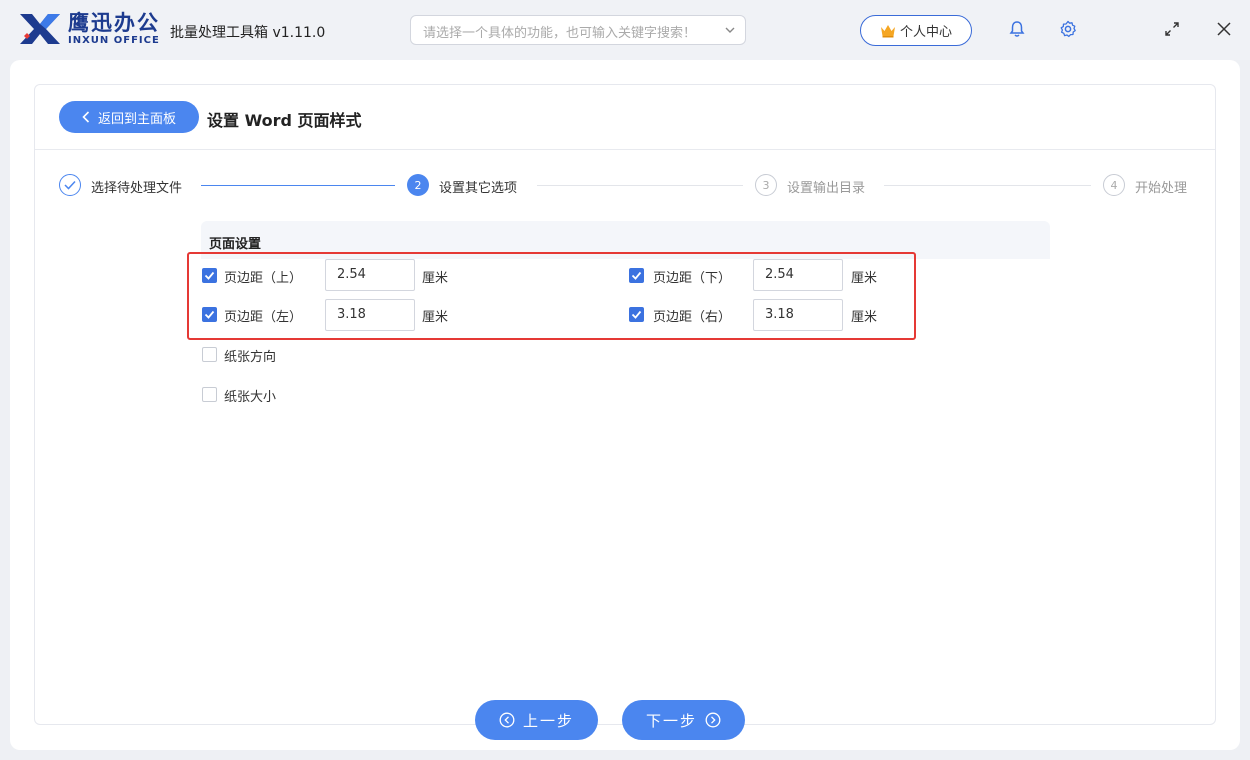 Image resolution: width=1250 pixels, height=760 pixels. What do you see at coordinates (1172, 29) in the screenshot?
I see `maximize-icon` at bounding box center [1172, 29].